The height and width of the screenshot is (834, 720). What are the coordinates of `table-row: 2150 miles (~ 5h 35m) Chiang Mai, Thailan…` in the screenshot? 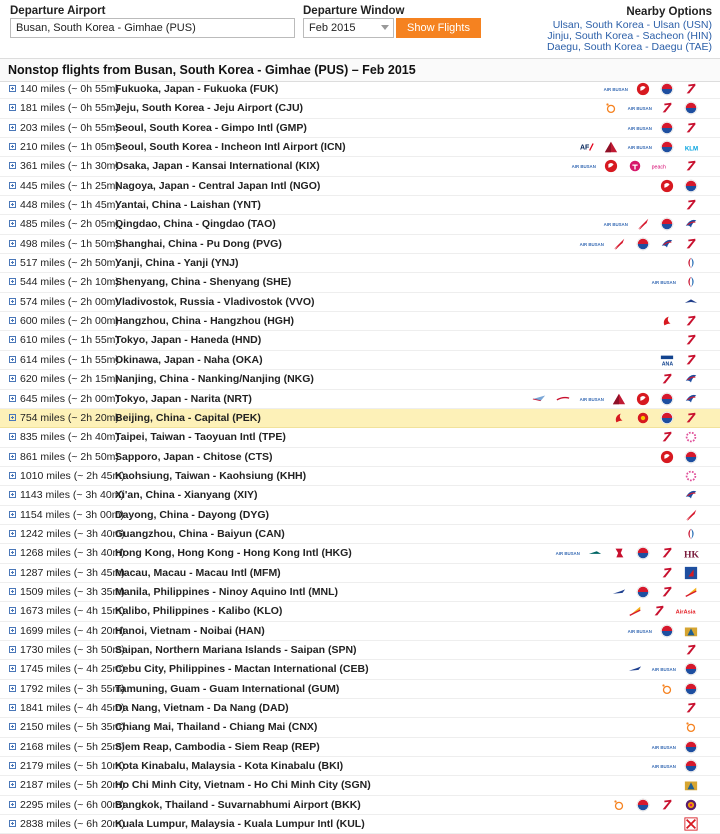 It's located at (360, 728).